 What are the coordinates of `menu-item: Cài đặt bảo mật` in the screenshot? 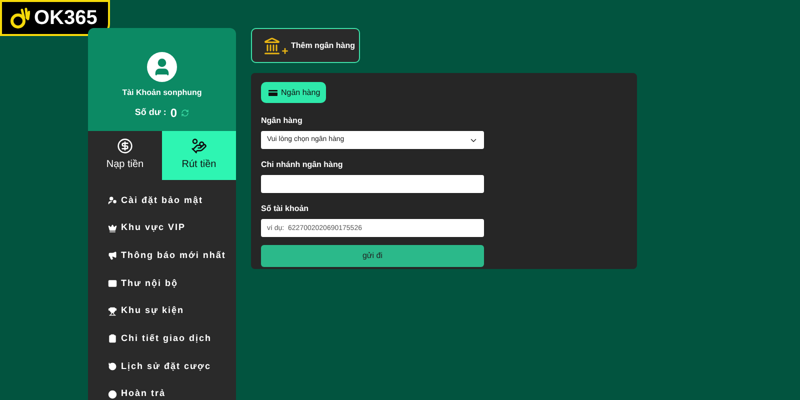 It's located at (162, 200).